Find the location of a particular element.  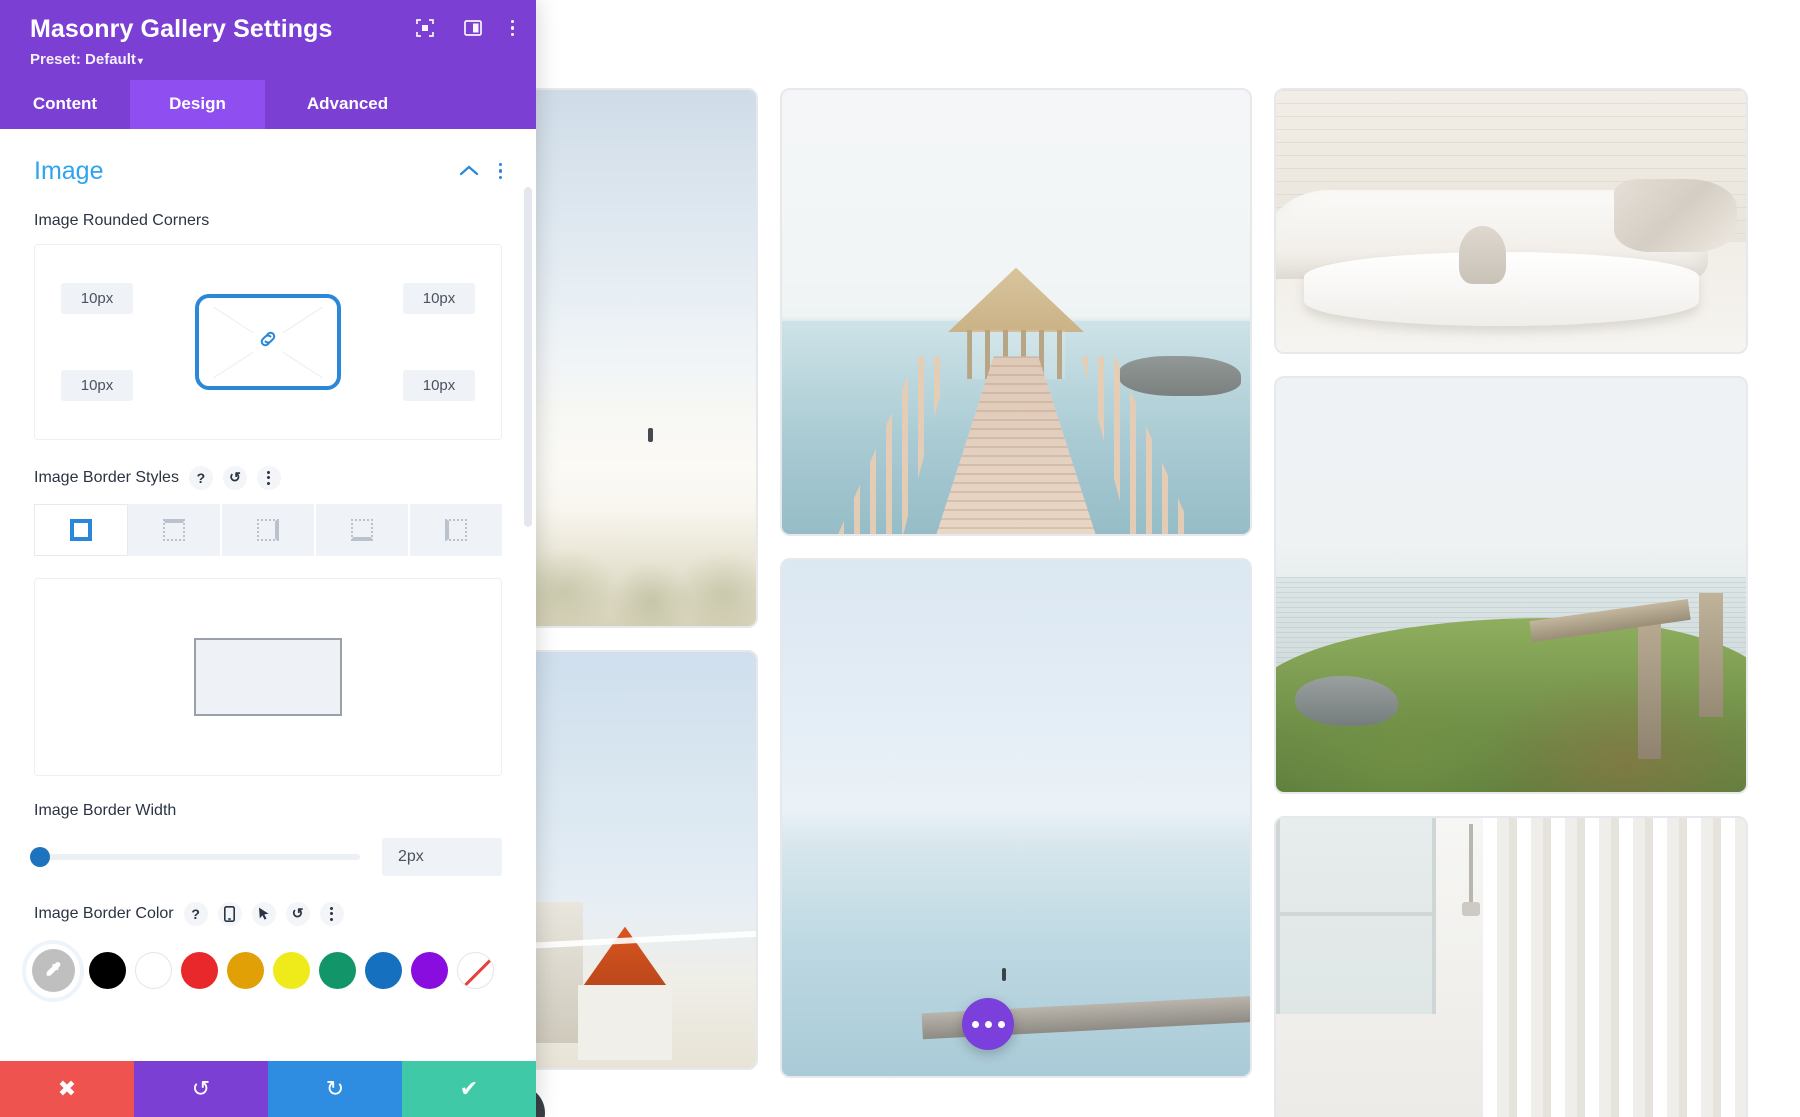

border-styles-field: Image Border Styles ? ↺ is located at coordinates (268, 620).